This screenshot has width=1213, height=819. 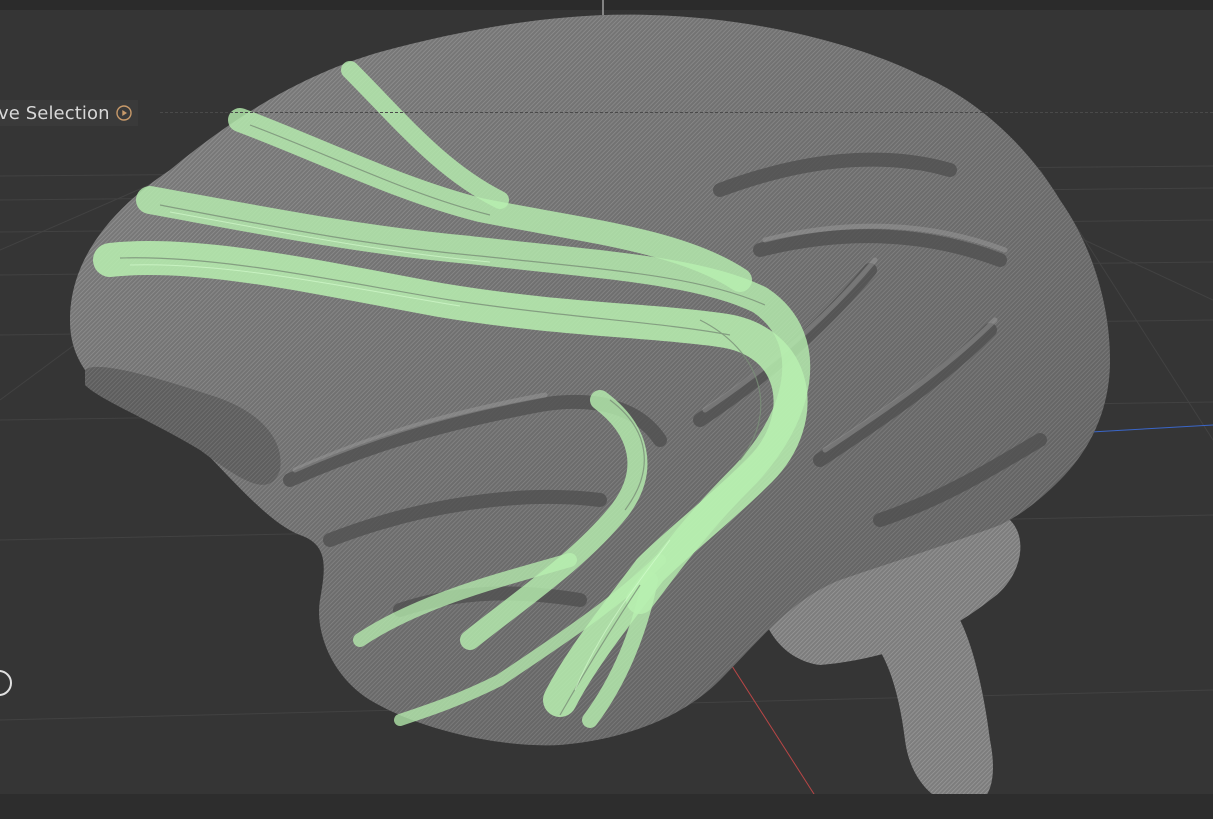 I want to click on play-circle-icon, so click(x=123, y=113).